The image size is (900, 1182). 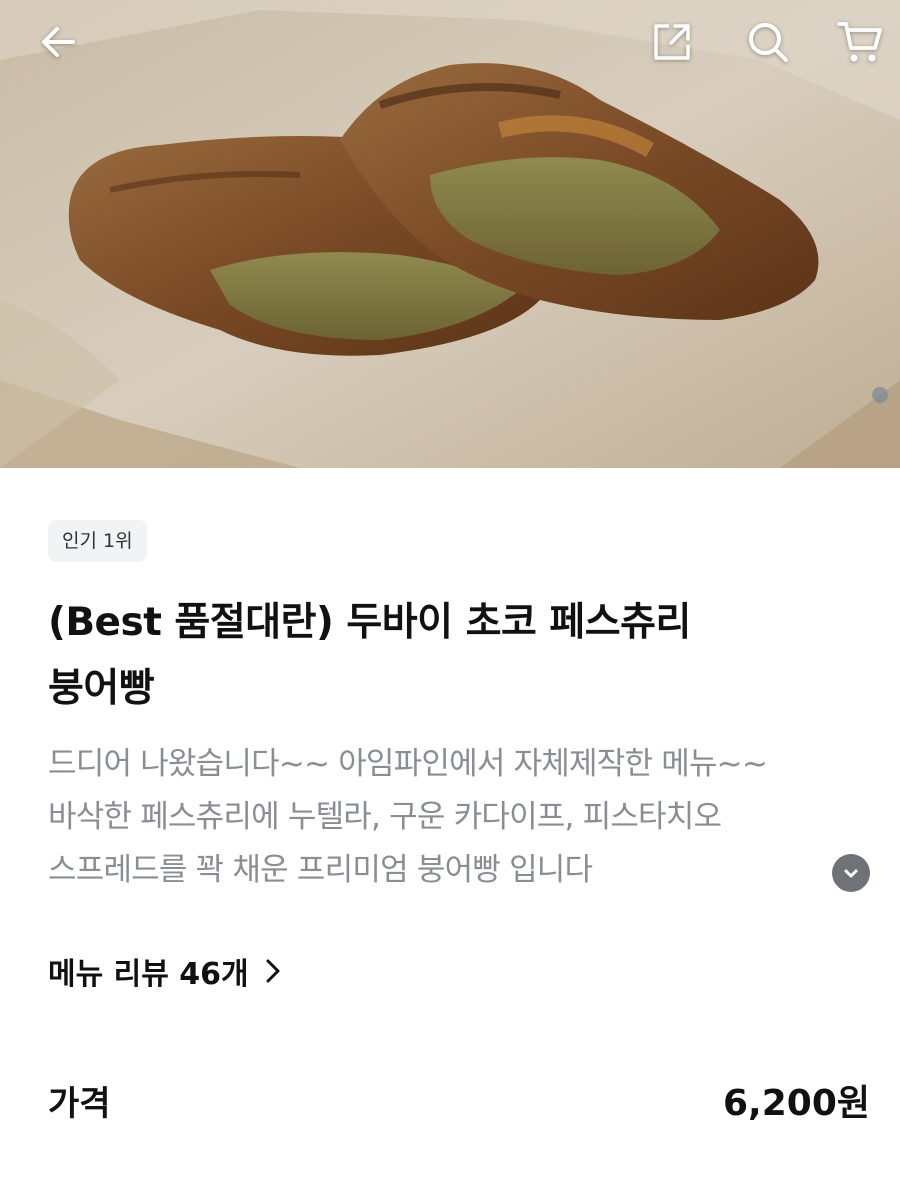 What do you see at coordinates (148, 974) in the screenshot?
I see `menu-reviews-label: 메뉴 리뷰 46개` at bounding box center [148, 974].